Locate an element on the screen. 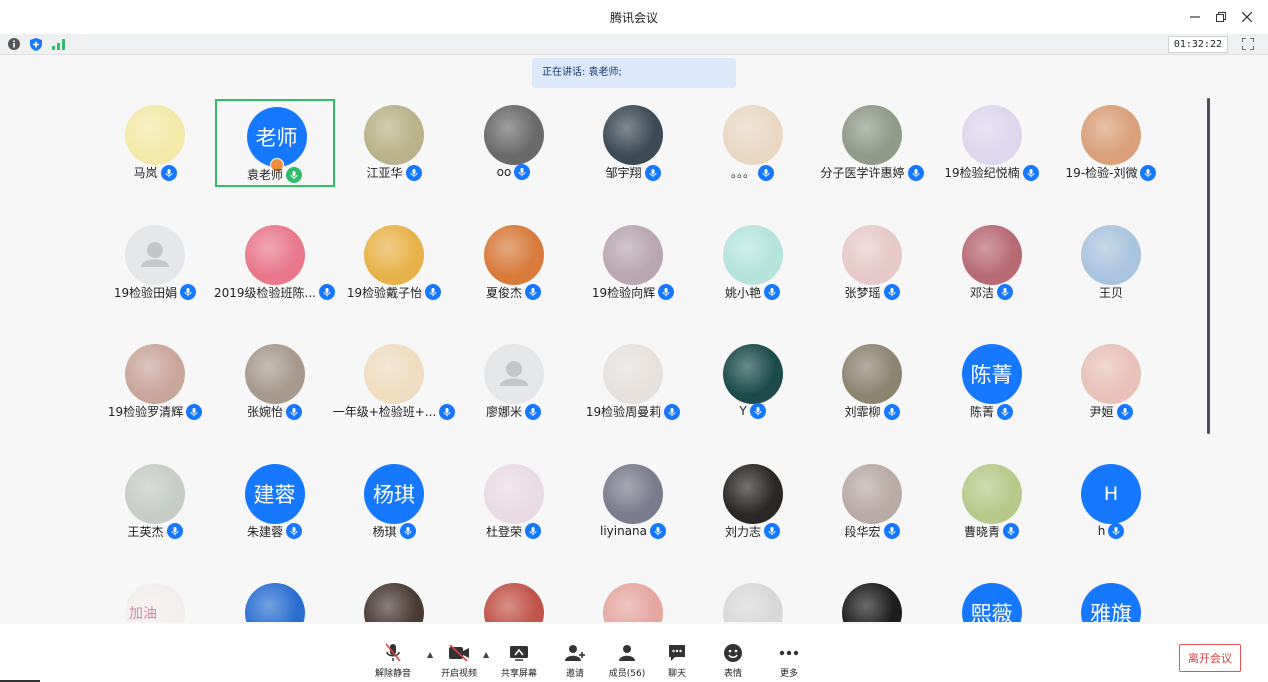  participant-name-line: 分子医学许惠婷 is located at coordinates (872, 172).